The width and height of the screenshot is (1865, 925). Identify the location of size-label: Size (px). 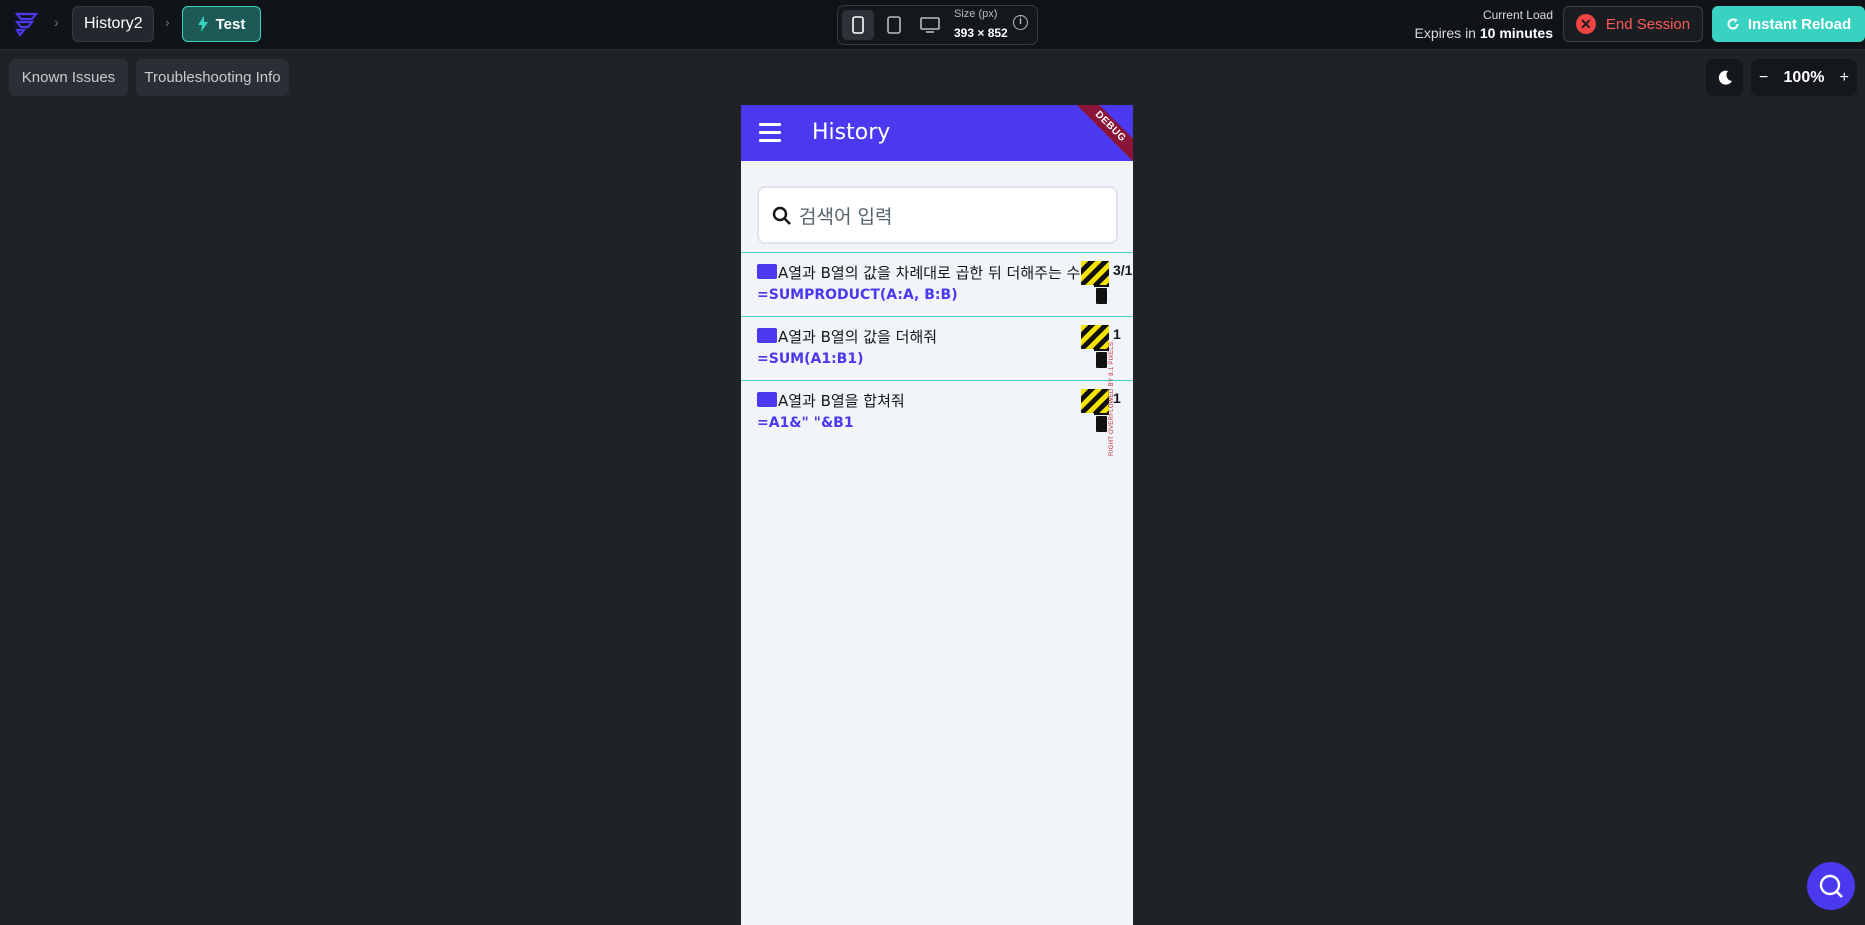
(976, 14).